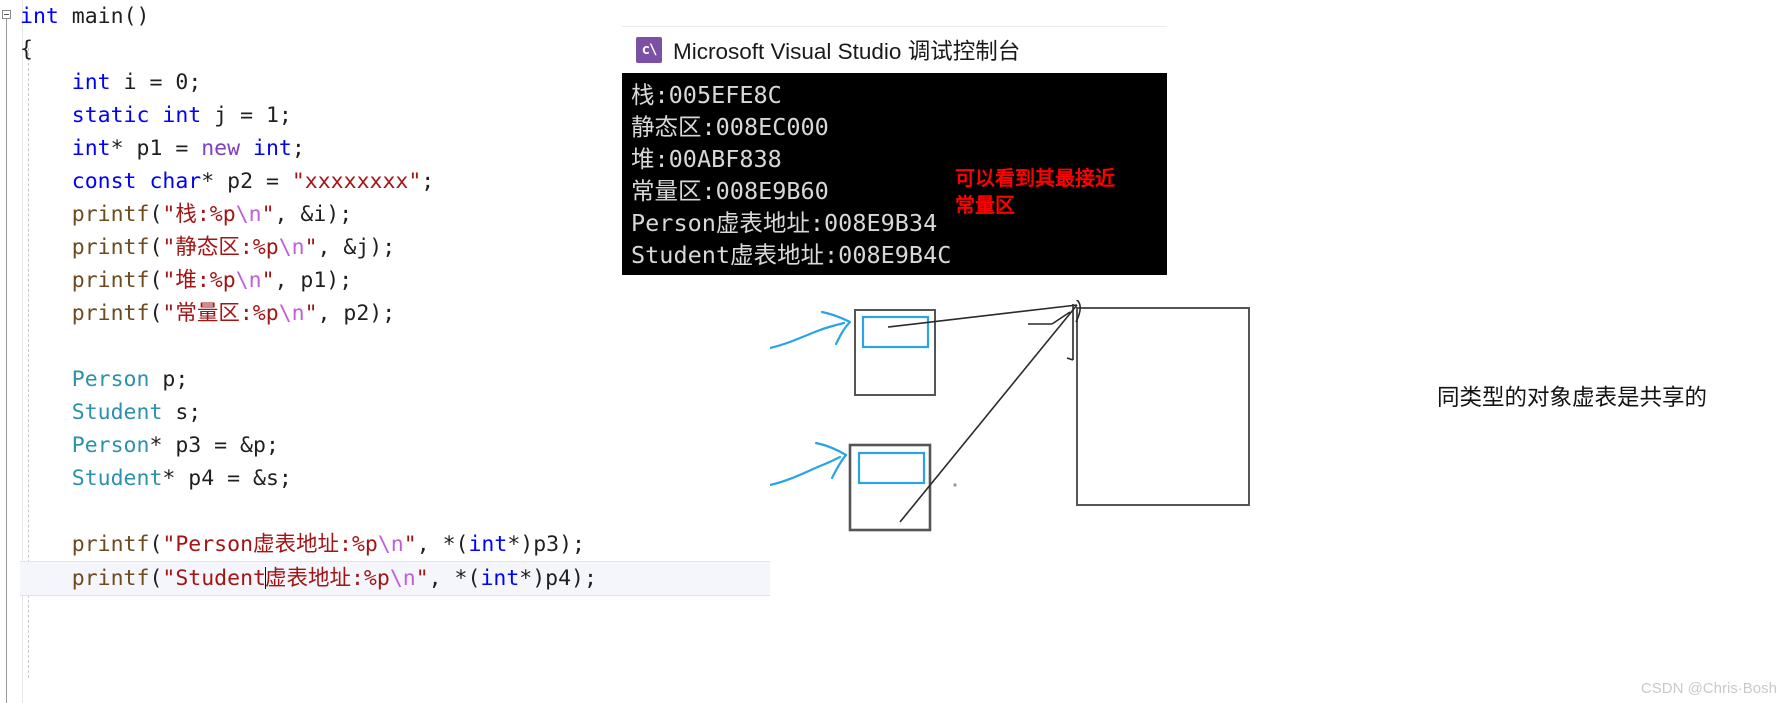 The width and height of the screenshot is (1789, 703). Describe the element at coordinates (6, 361) in the screenshot. I see `collapse-region-bar` at that location.